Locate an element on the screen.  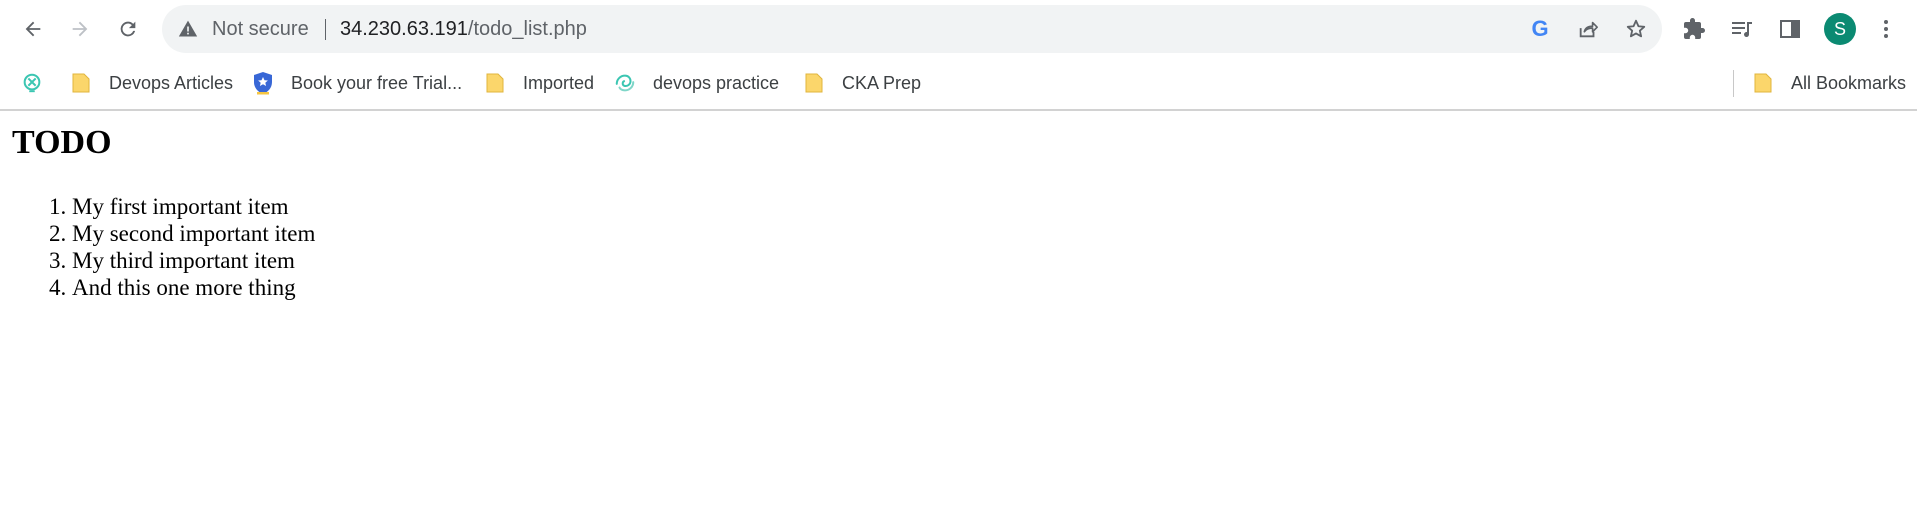
more-vert-icon is located at coordinates (1886, 29).